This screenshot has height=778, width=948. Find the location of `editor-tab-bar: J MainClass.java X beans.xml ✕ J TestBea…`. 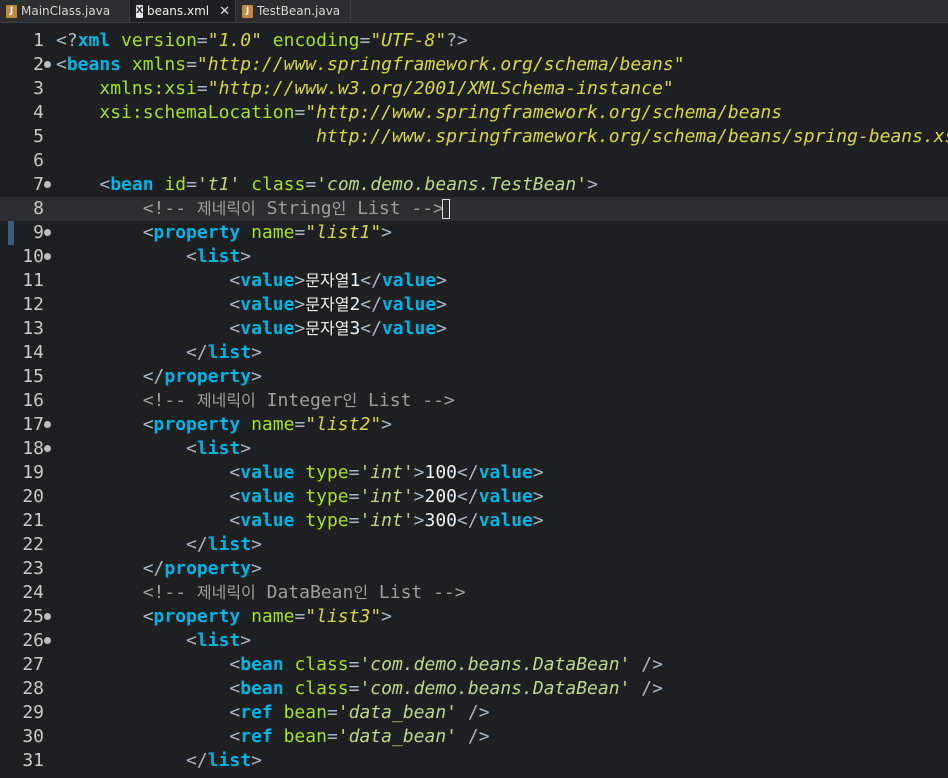

editor-tab-bar: J MainClass.java X beans.xml ✕ J TestBea… is located at coordinates (474, 11).